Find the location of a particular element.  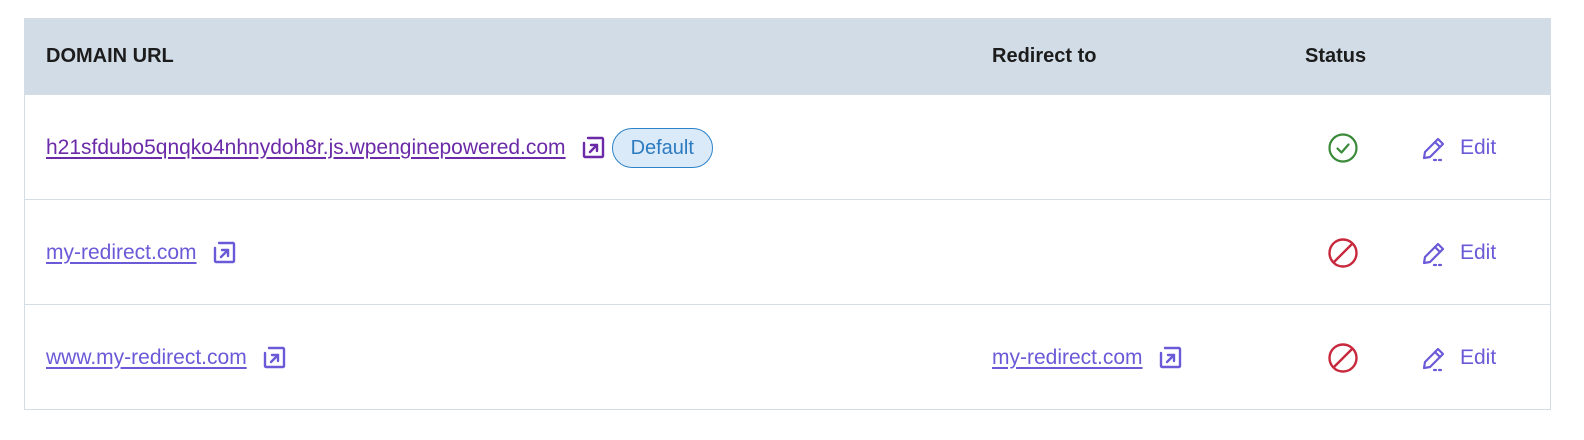

domain-link: www.my-redirect.com is located at coordinates (146, 358).